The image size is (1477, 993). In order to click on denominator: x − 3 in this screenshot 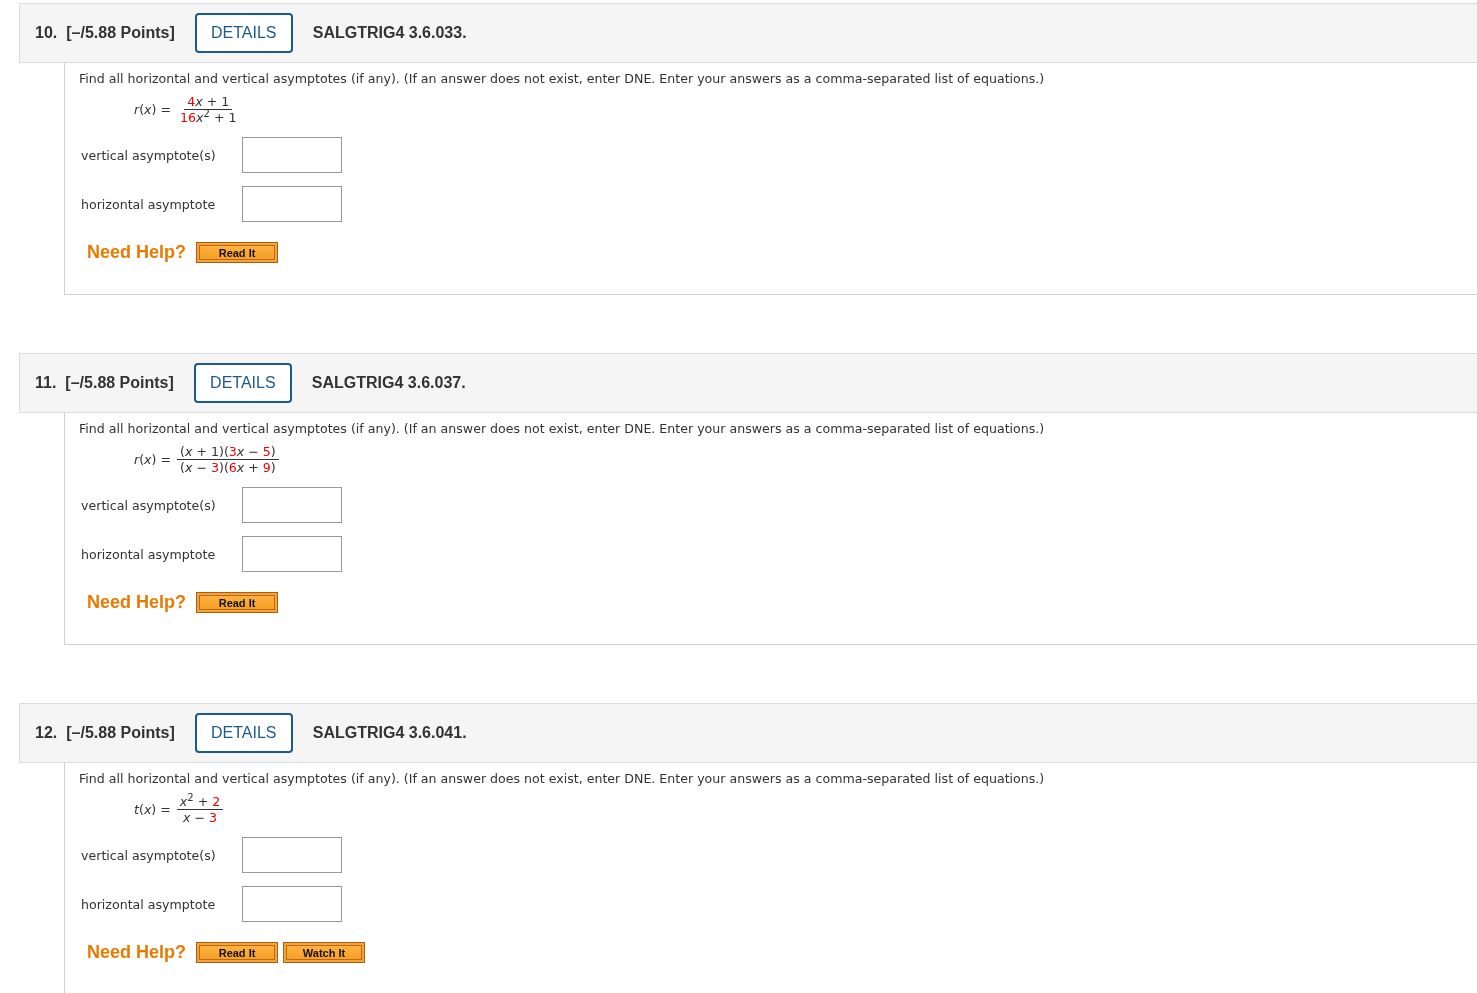, I will do `click(200, 817)`.